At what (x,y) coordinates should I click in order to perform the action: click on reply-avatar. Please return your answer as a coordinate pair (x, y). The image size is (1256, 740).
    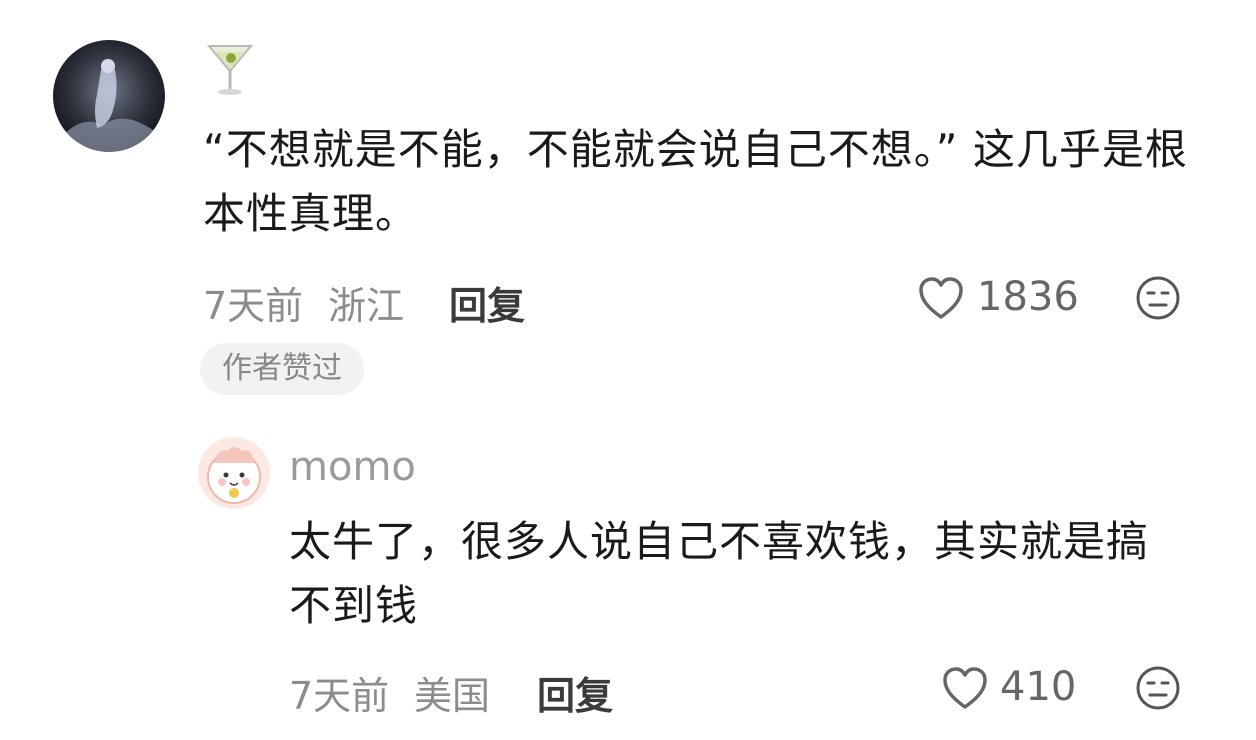
    Looking at the image, I should click on (234, 473).